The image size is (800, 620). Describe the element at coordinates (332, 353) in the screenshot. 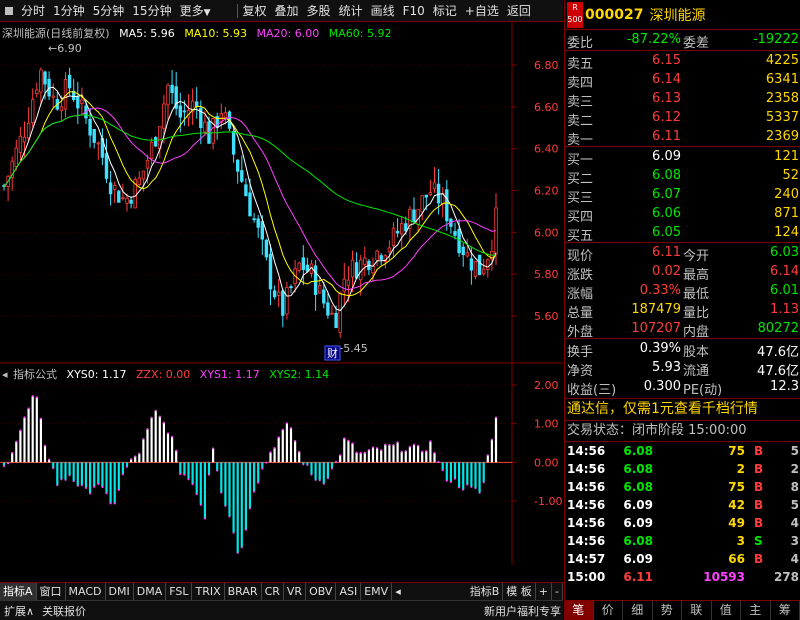

I see `financial-report-icon: 财` at that location.